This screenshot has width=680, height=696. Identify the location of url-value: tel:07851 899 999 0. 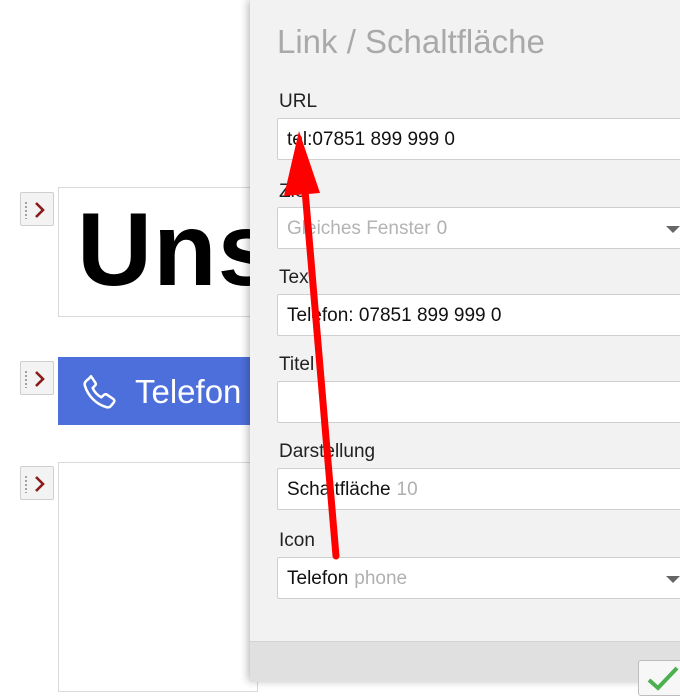
(371, 139).